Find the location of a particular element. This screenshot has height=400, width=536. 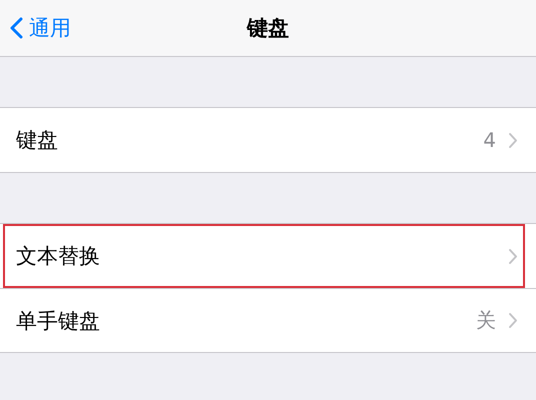

page-title: 键盘 is located at coordinates (268, 28).